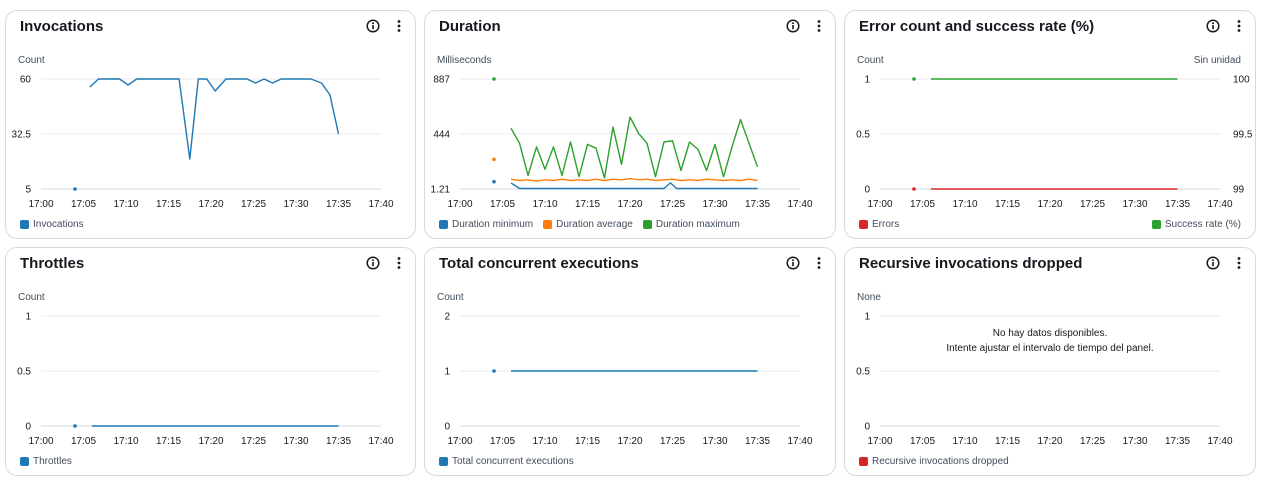 Image resolution: width=1280 pixels, height=481 pixels. Describe the element at coordinates (1050, 333) in the screenshot. I see `no-data-line: No hay datos disponibles.` at that location.